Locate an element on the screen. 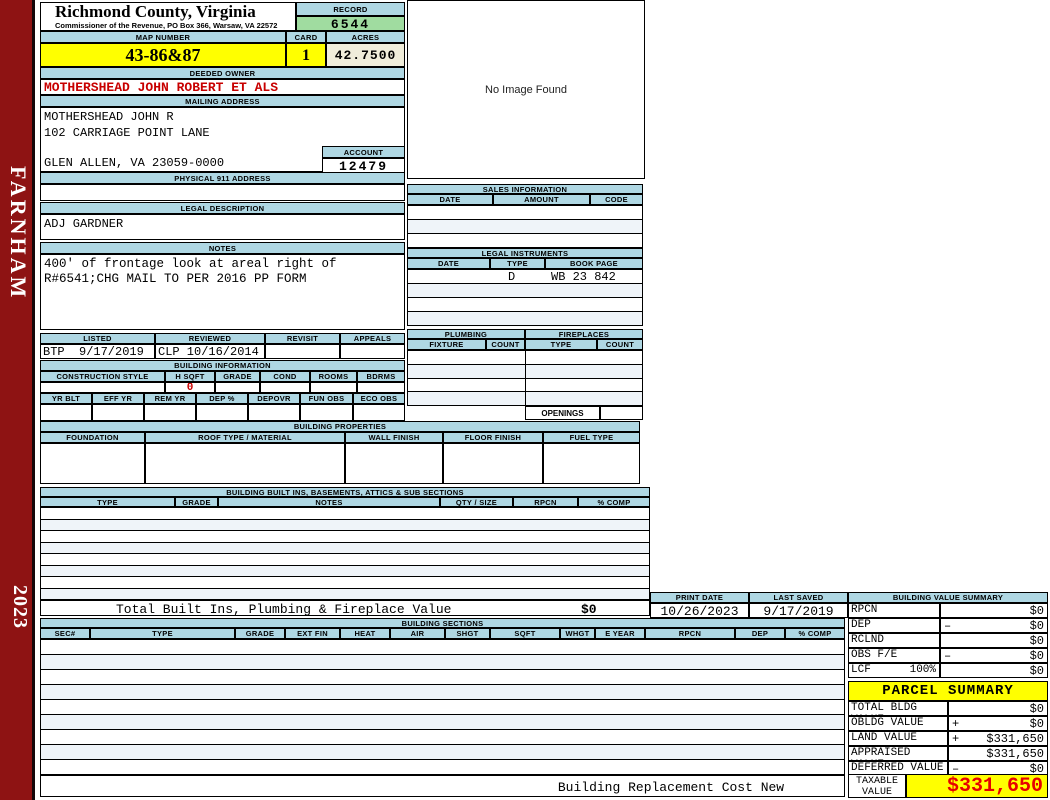 The image size is (1050, 800). rooms-label: ROOMS is located at coordinates (333, 376).